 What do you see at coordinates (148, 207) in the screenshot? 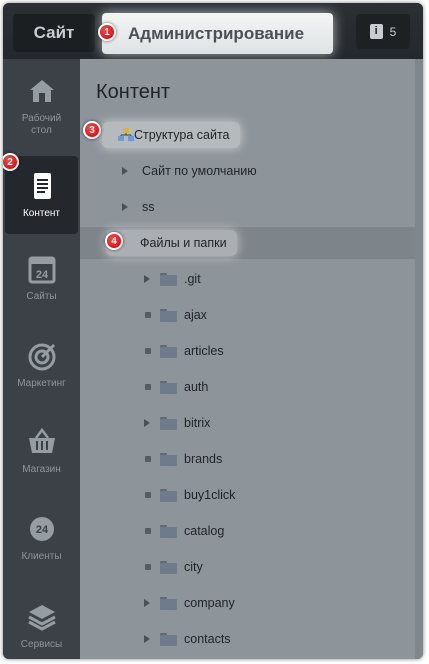
I see `tree-item-label: ss` at bounding box center [148, 207].